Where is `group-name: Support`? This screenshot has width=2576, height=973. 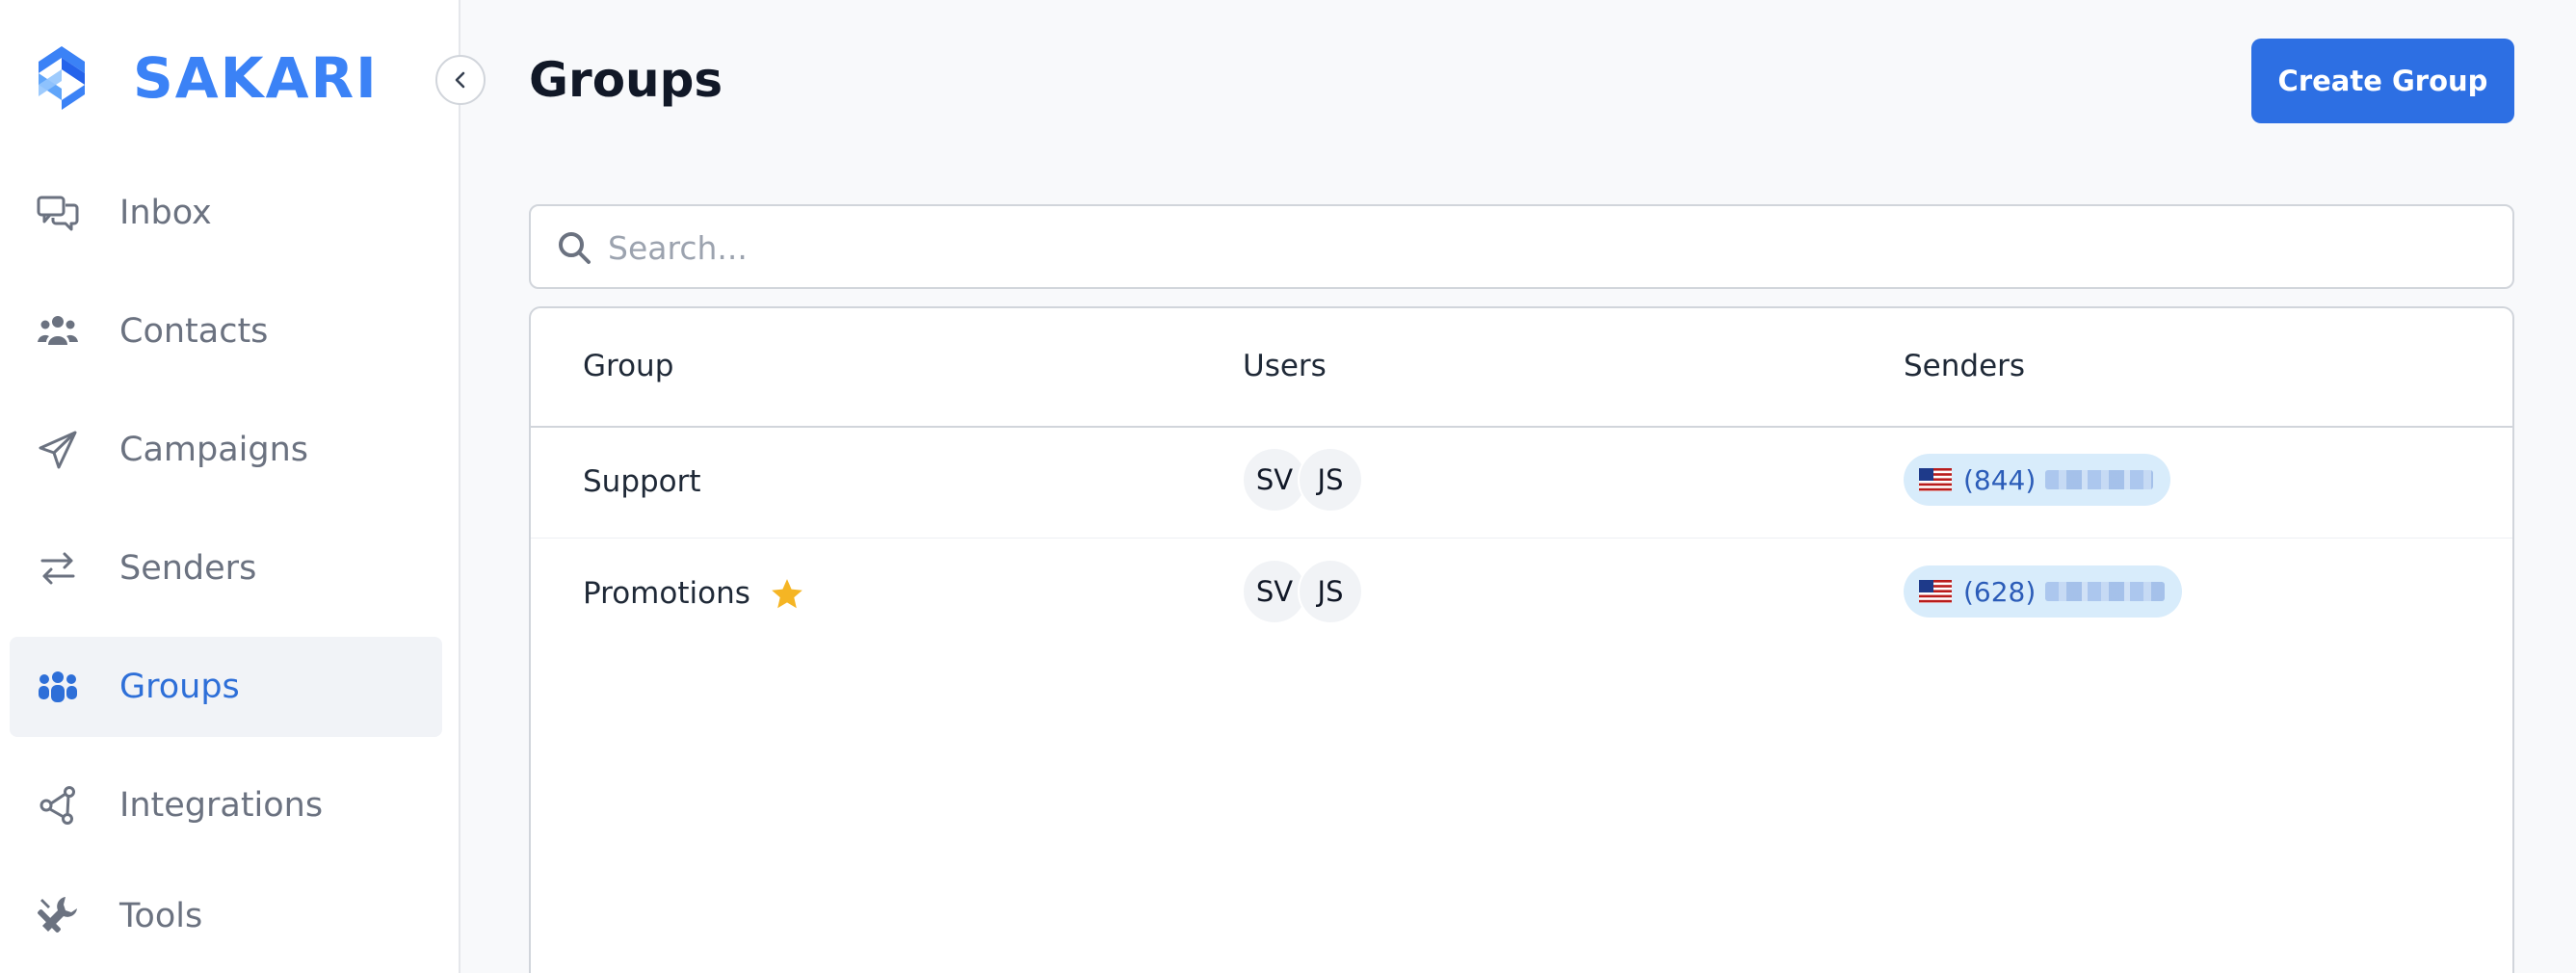
group-name: Support is located at coordinates (642, 481).